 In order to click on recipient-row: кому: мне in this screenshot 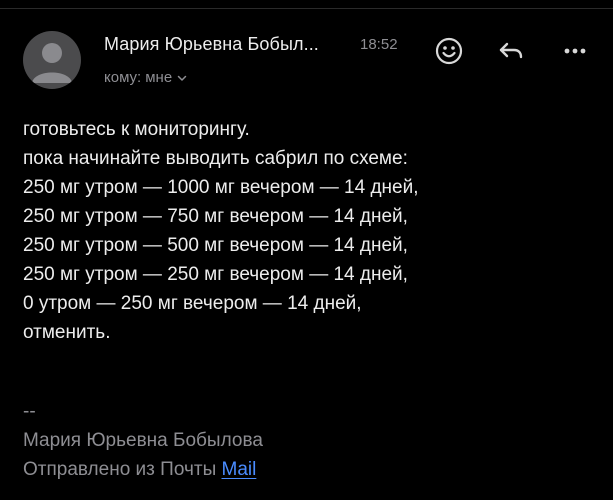, I will do `click(146, 77)`.